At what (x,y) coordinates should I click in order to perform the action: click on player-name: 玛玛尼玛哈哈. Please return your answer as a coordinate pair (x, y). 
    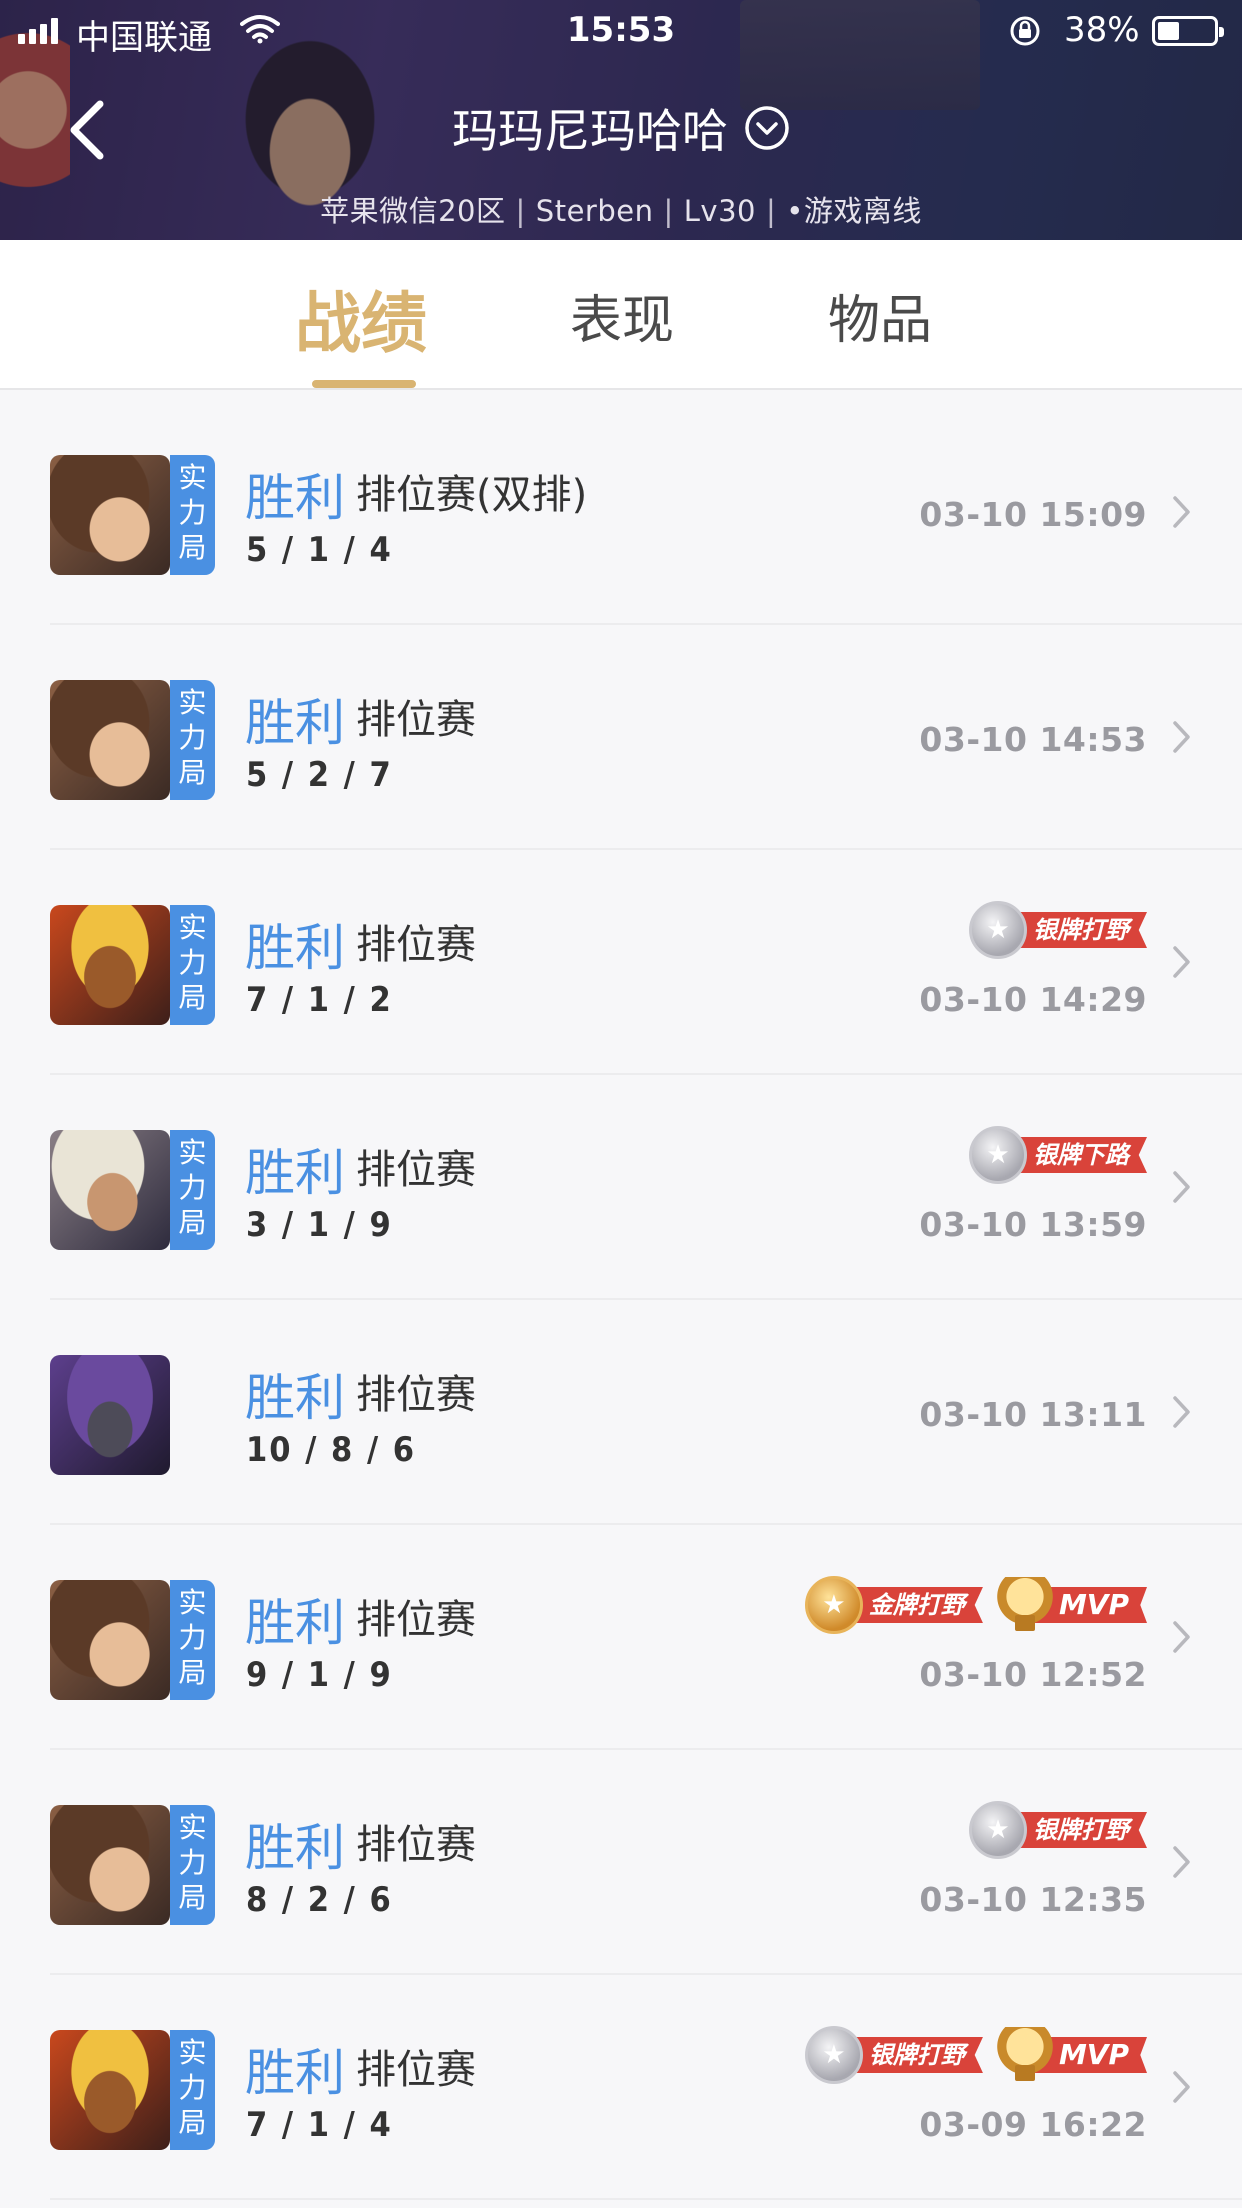
    Looking at the image, I should click on (590, 131).